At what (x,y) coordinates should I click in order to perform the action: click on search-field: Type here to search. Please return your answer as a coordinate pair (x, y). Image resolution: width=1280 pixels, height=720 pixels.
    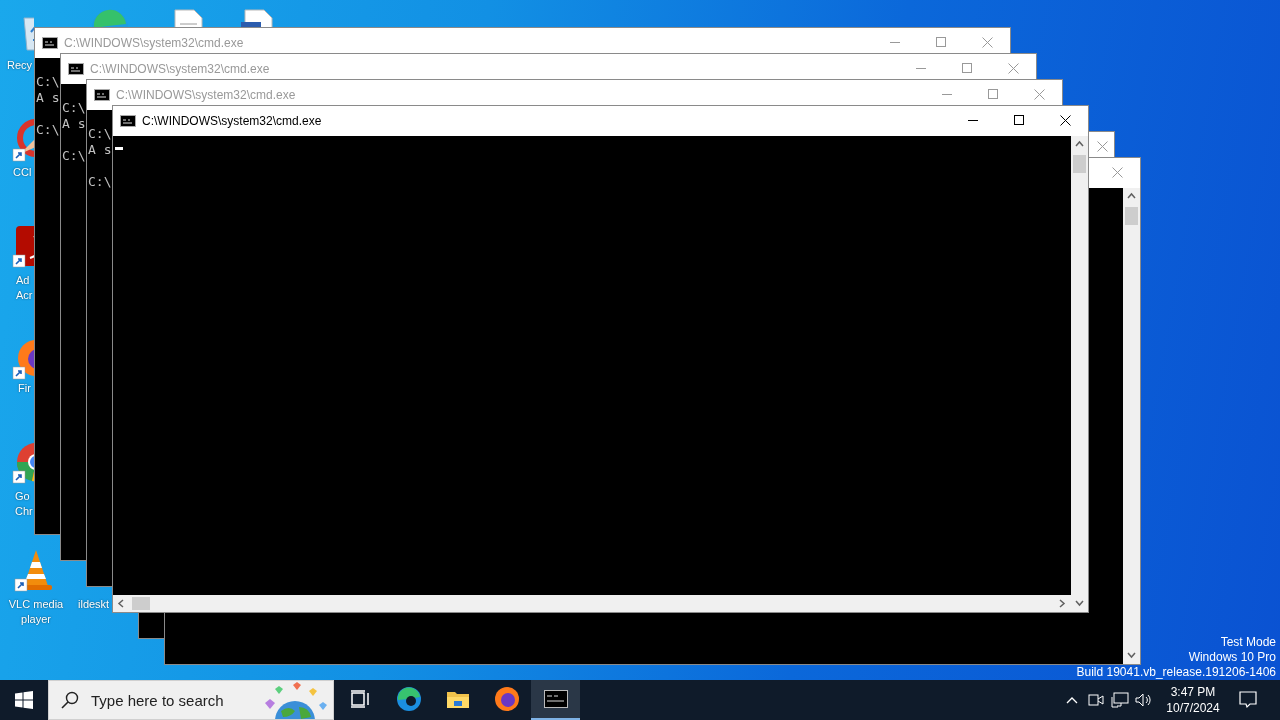
    Looking at the image, I should click on (176, 700).